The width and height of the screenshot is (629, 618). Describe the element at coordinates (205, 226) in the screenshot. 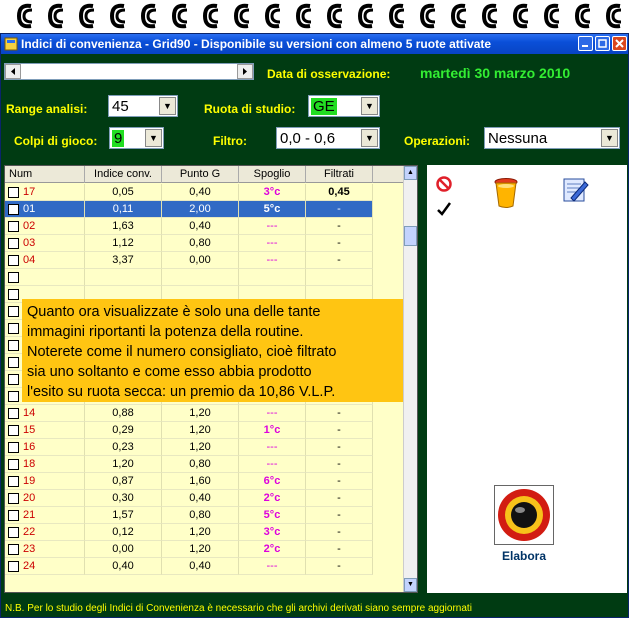

I see `table-row: 02 1,63 0,40 --- -` at that location.